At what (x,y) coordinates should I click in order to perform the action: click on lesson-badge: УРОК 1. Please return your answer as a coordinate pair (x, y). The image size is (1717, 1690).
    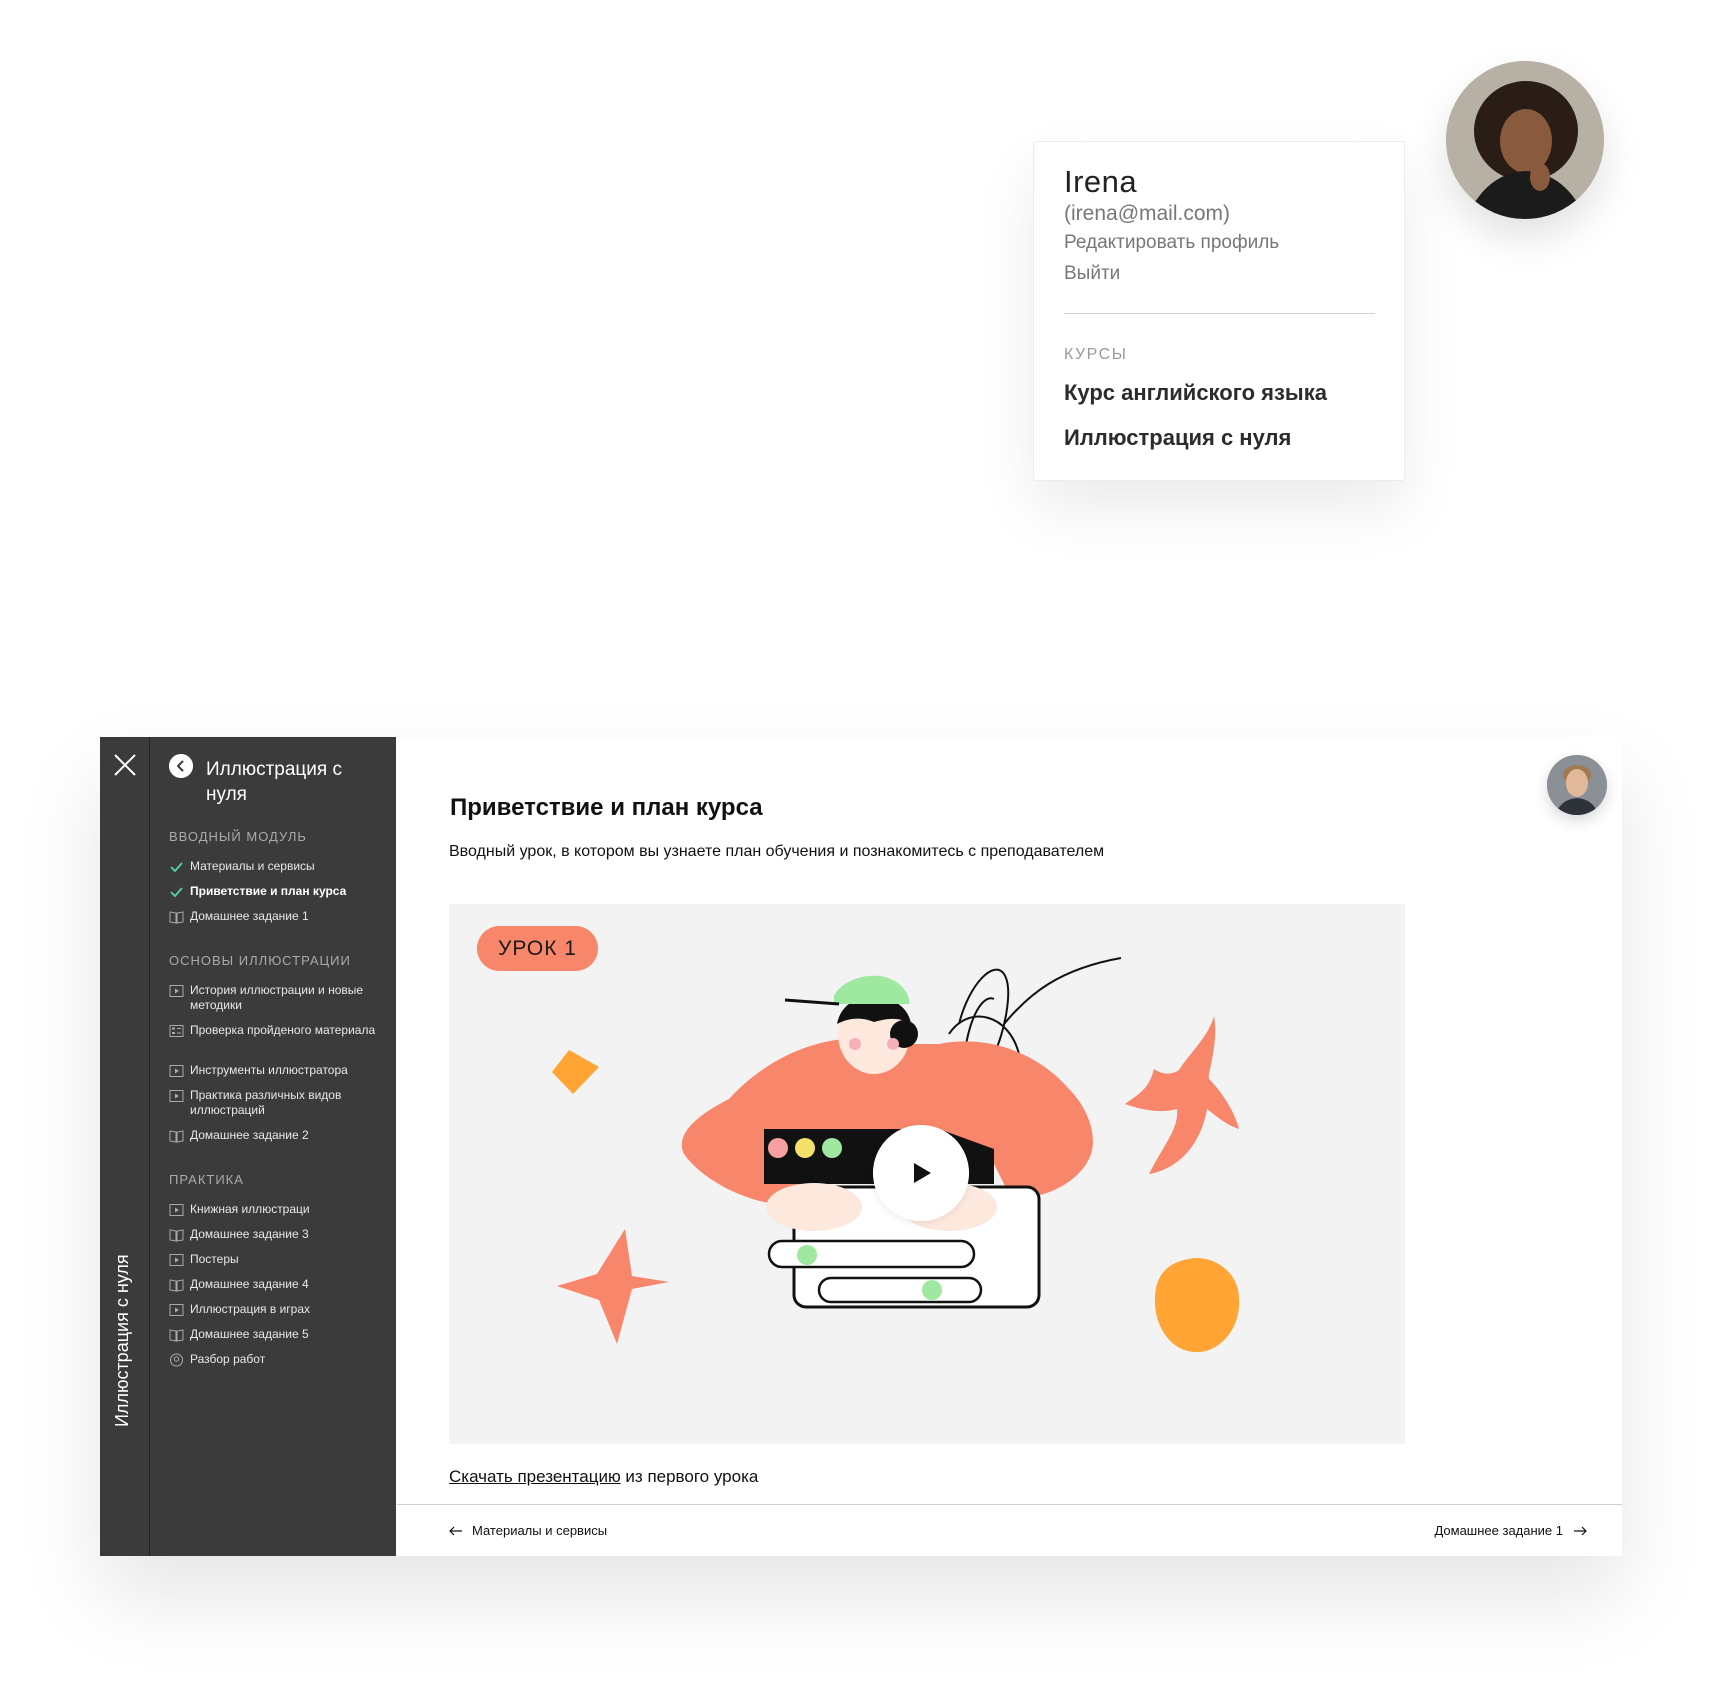
    Looking at the image, I should click on (537, 948).